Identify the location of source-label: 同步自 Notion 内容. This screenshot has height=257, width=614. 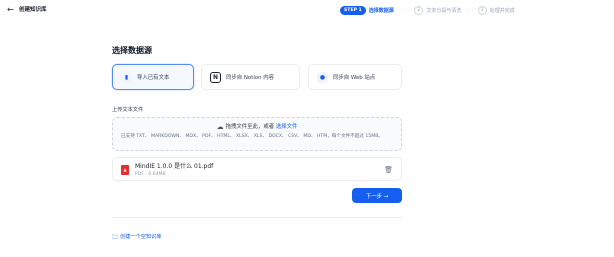
(250, 78).